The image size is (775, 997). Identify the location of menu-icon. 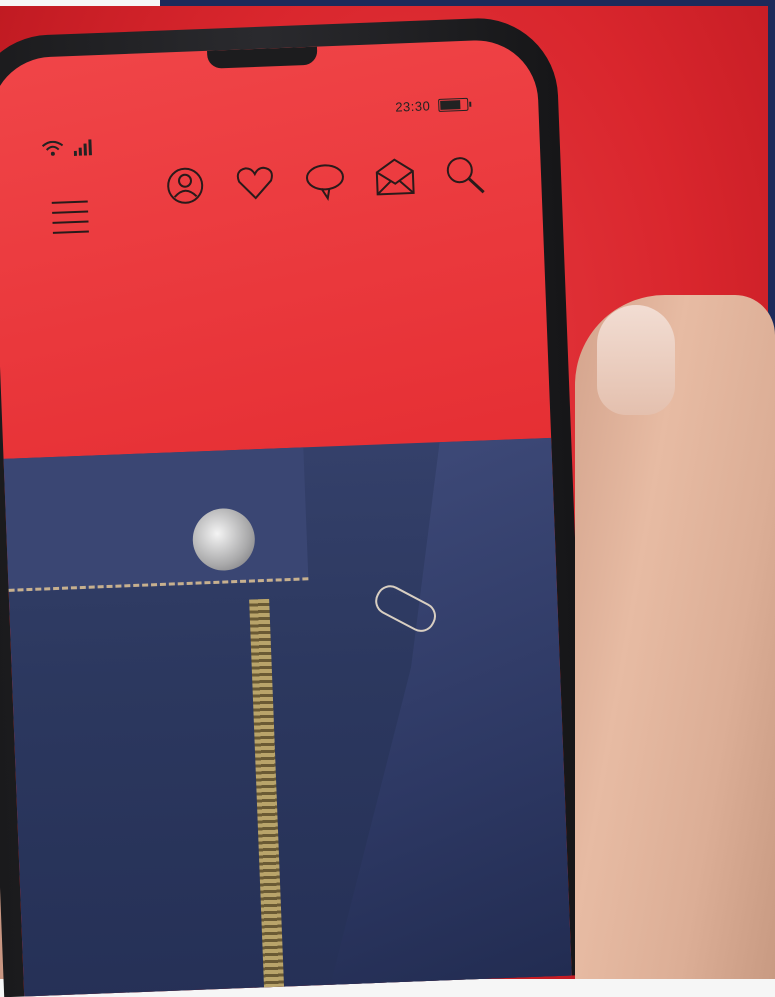
(70, 220).